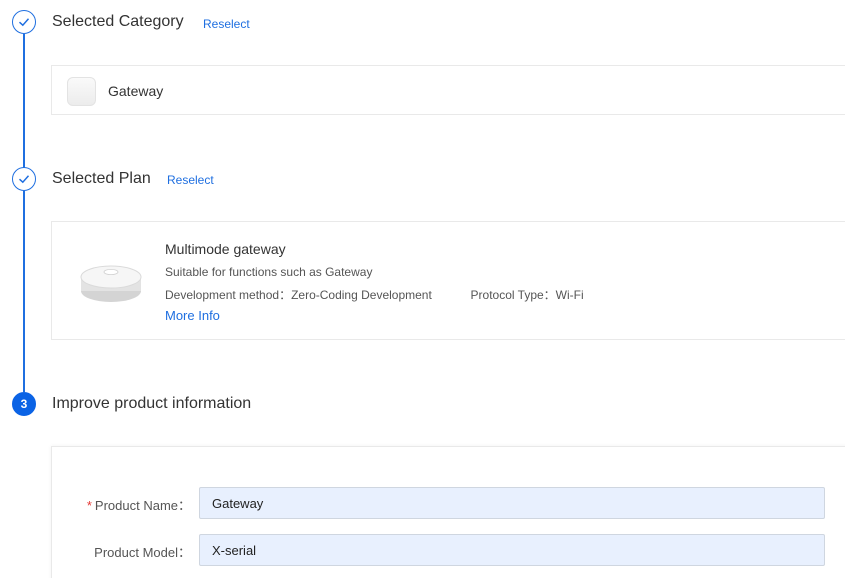 Image resolution: width=845 pixels, height=578 pixels. I want to click on dev-method-label: Development method：, so click(228, 295).